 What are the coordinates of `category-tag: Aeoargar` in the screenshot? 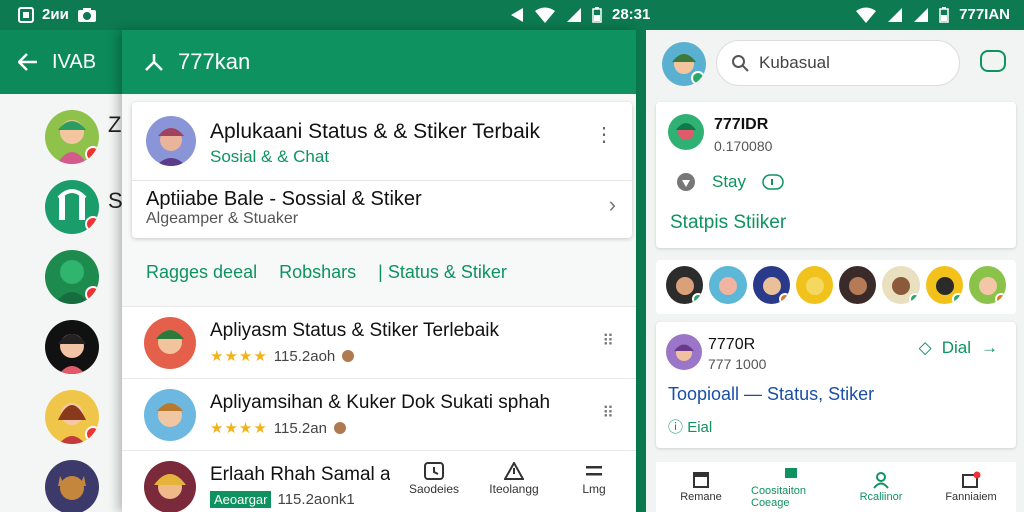 It's located at (241, 499).